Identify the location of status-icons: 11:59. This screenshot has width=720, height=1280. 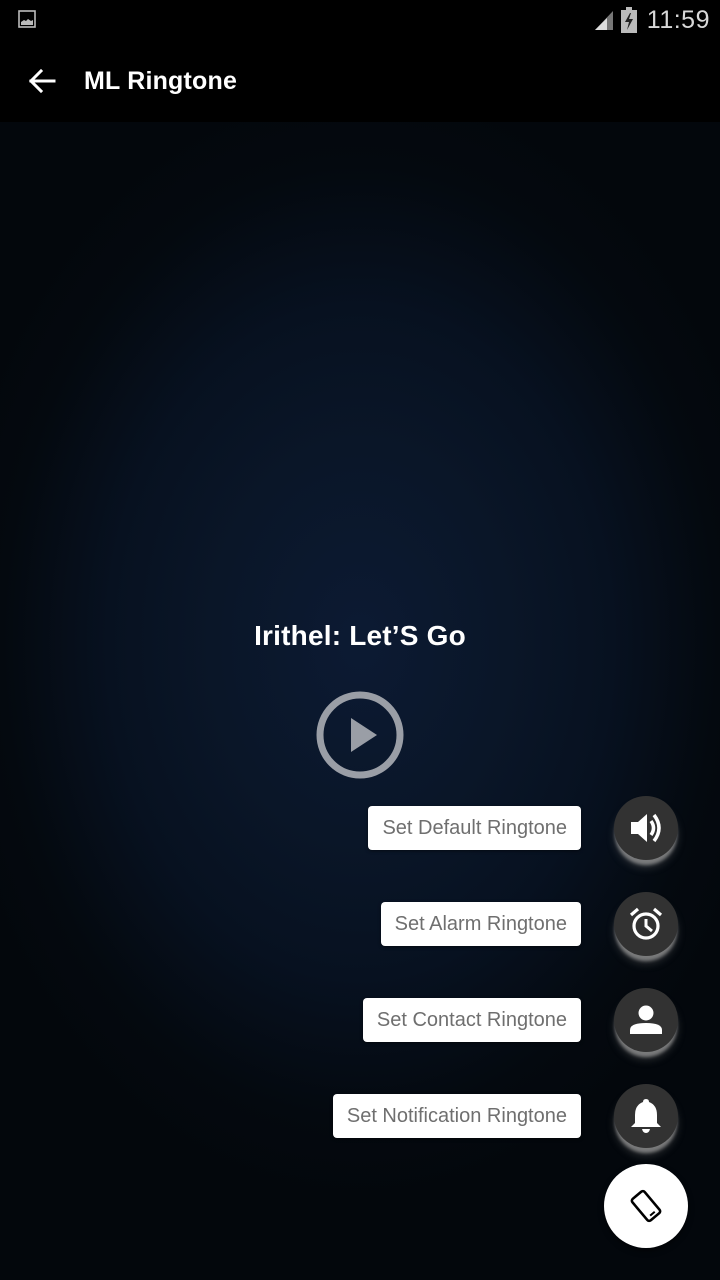
(651, 20).